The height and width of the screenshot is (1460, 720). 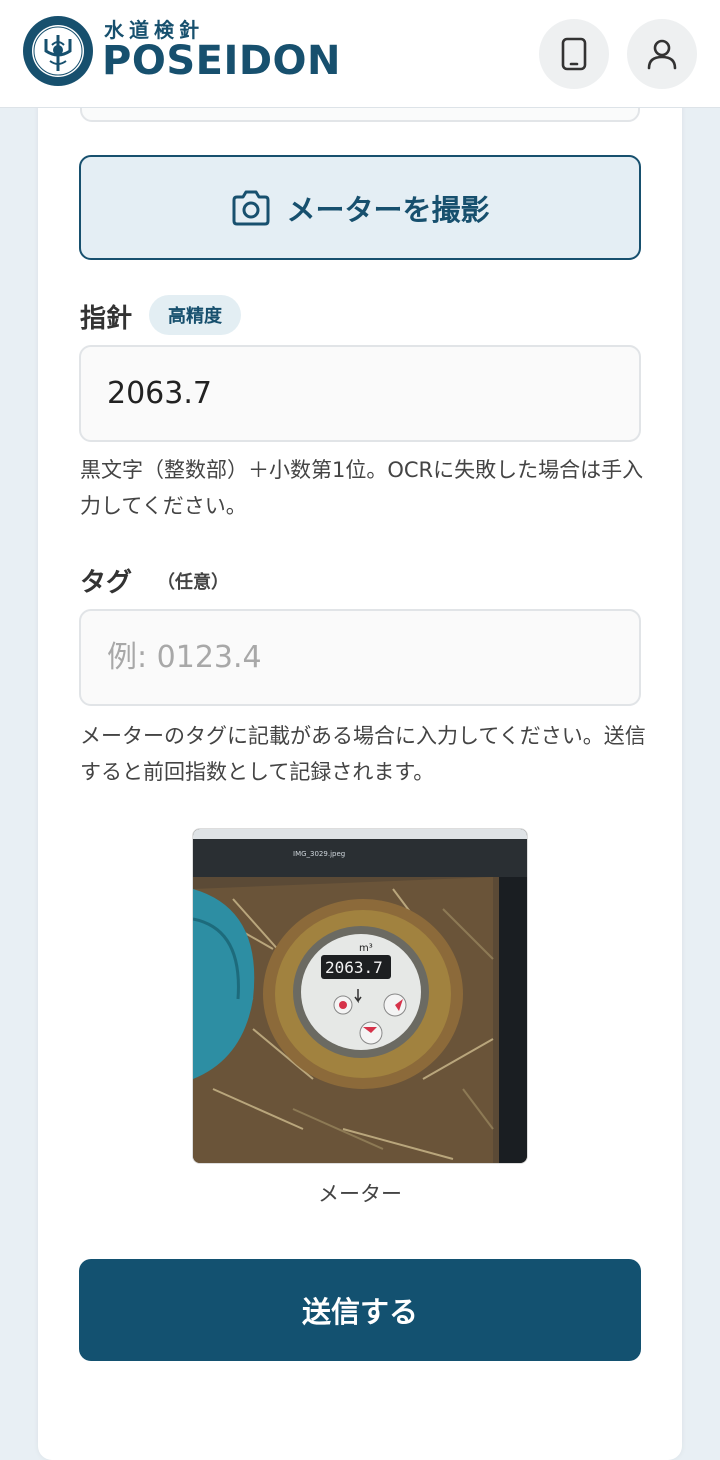 I want to click on logo-title: POSEIDON, so click(x=222, y=61).